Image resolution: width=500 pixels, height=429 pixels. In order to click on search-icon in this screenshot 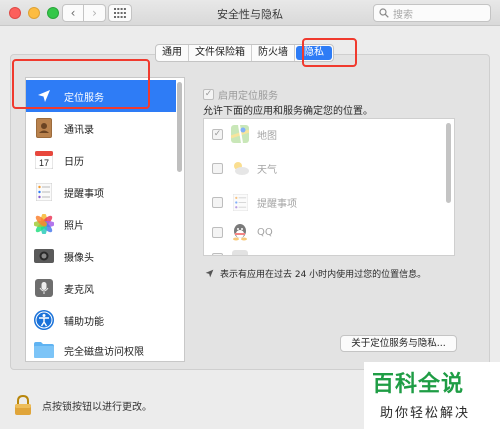, I will do `click(384, 13)`.